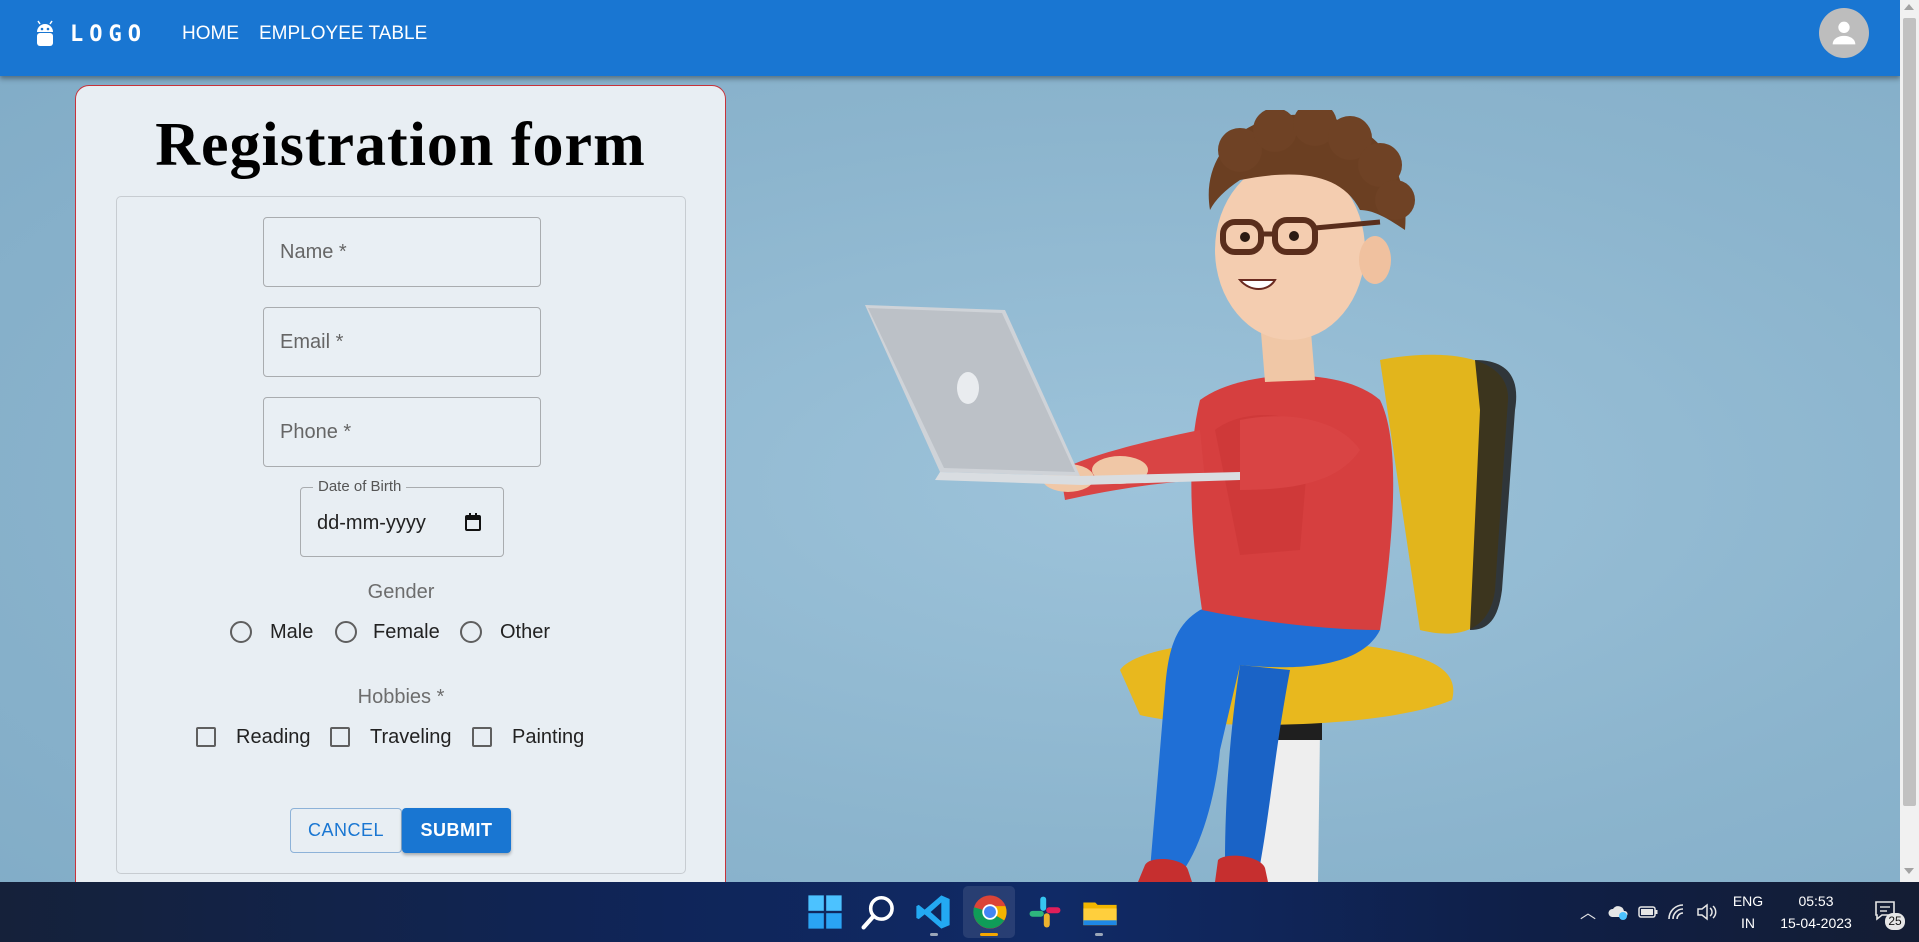 This screenshot has width=1919, height=942. Describe the element at coordinates (312, 342) in the screenshot. I see `email-placeholder: Email *` at that location.